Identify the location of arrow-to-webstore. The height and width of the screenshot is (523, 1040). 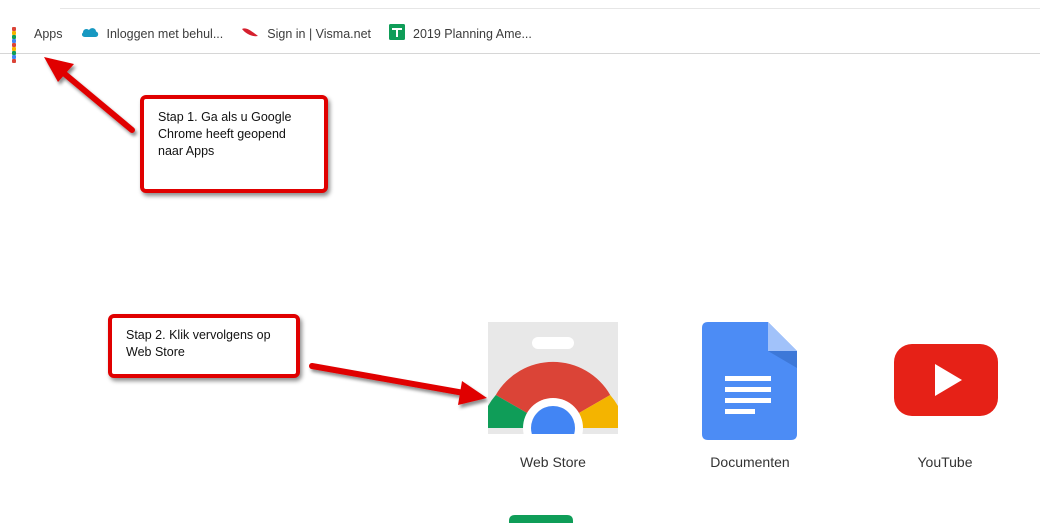
(398, 384).